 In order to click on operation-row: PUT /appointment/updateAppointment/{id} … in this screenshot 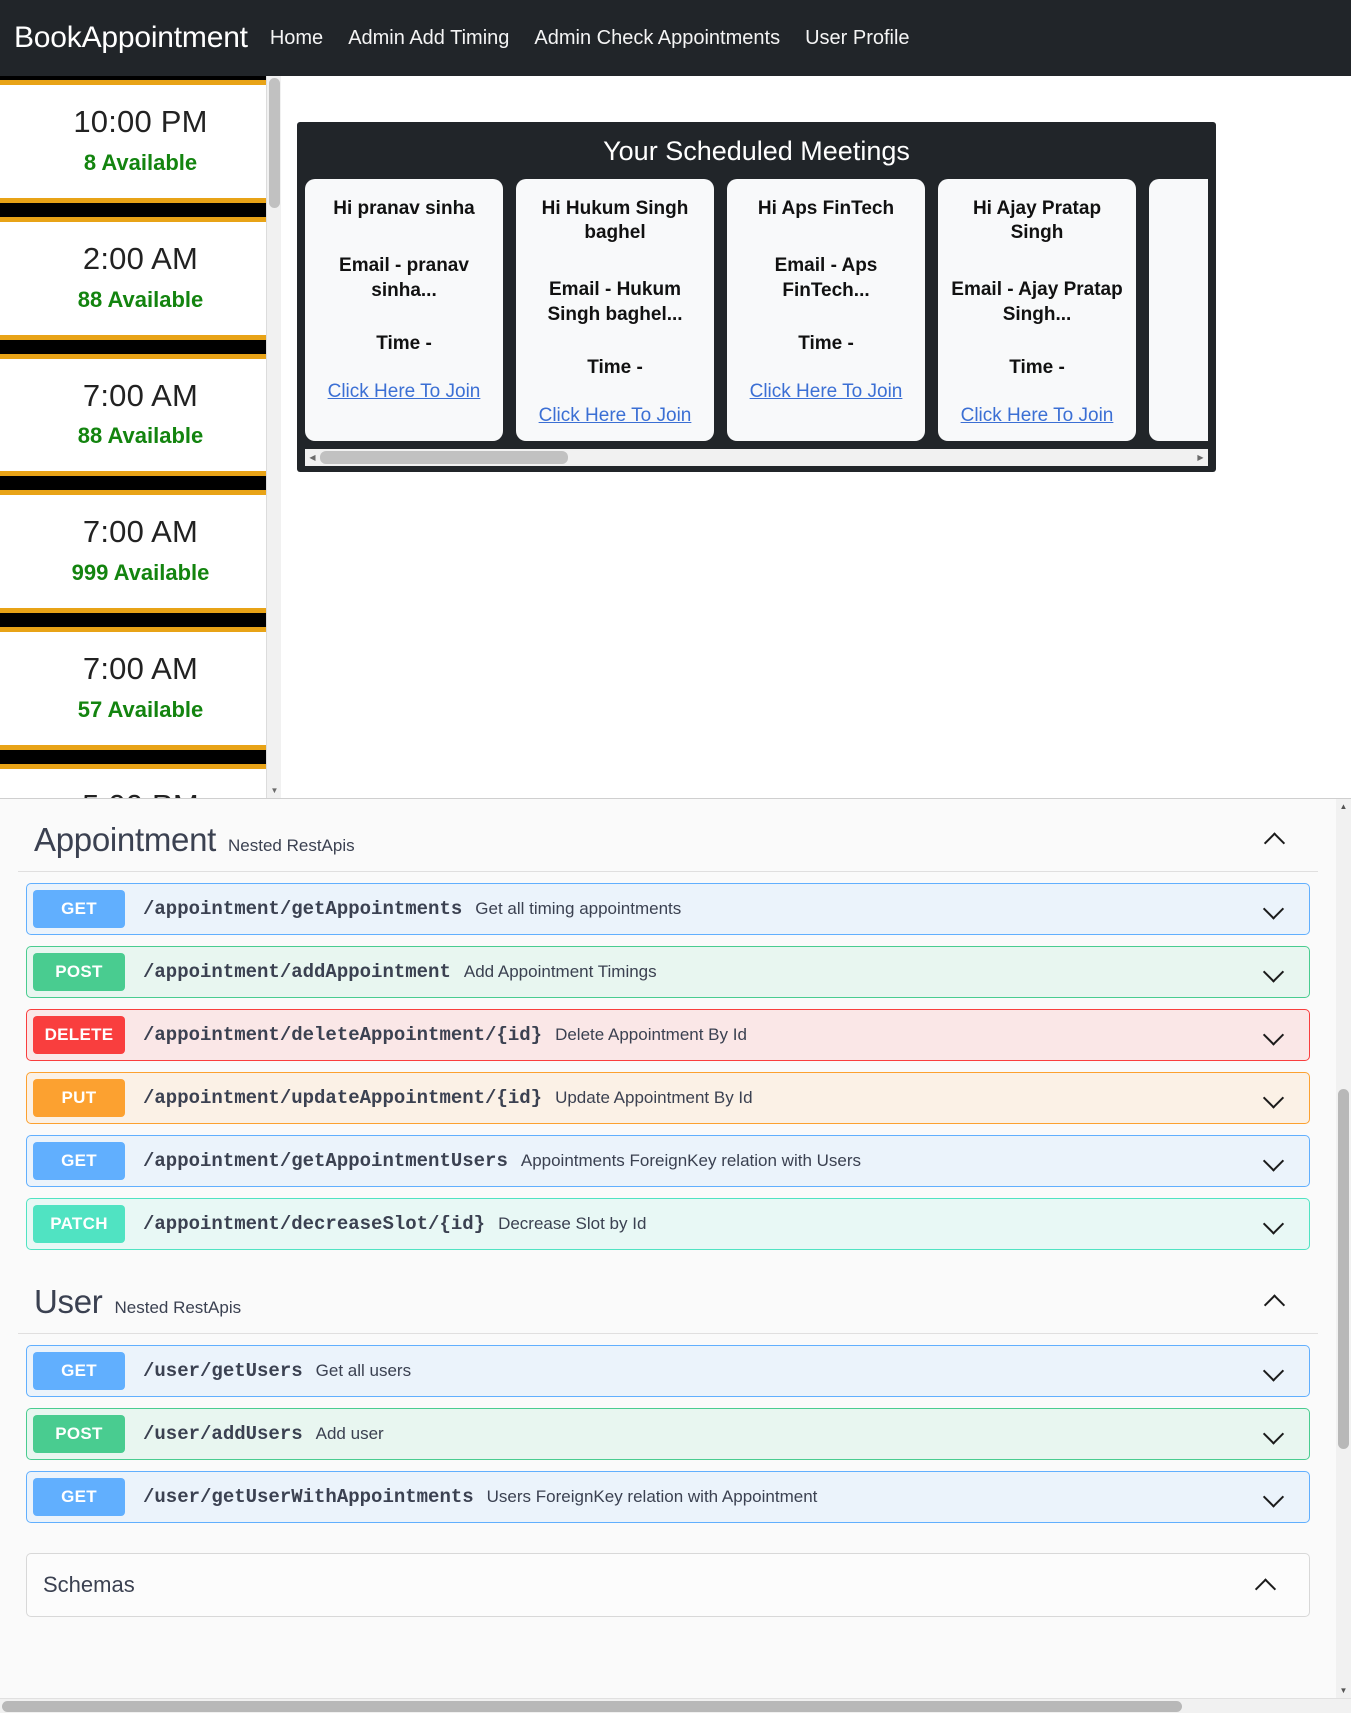, I will do `click(668, 1098)`.